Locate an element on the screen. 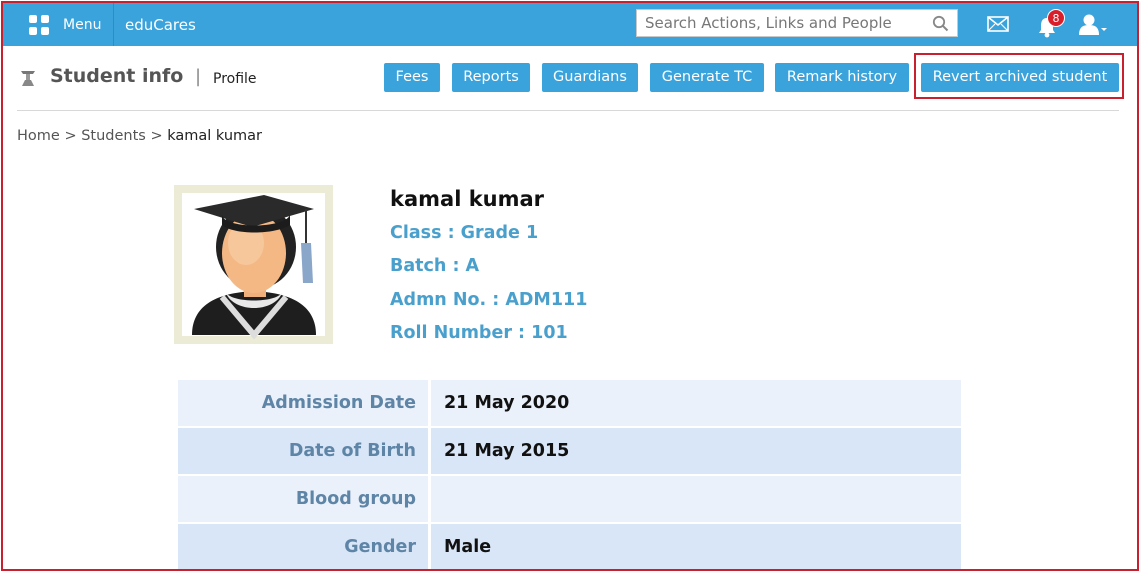  student-admission-no: Admn No. : ADM111 is located at coordinates (489, 300).